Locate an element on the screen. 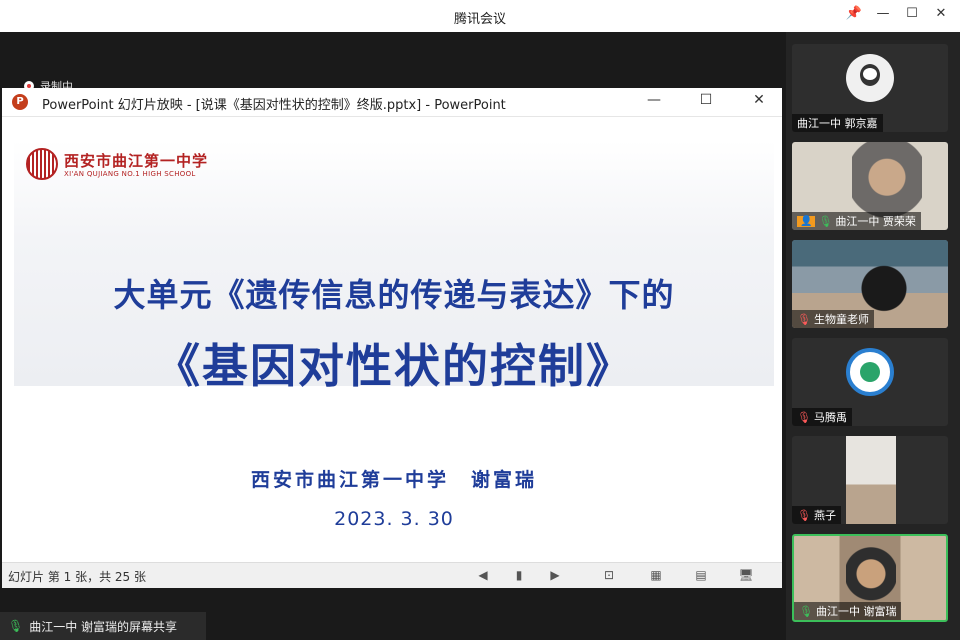 The width and height of the screenshot is (960, 640). participant-tile-active-speaker: 🎙 曲江一中 谢富瑞 is located at coordinates (870, 578).